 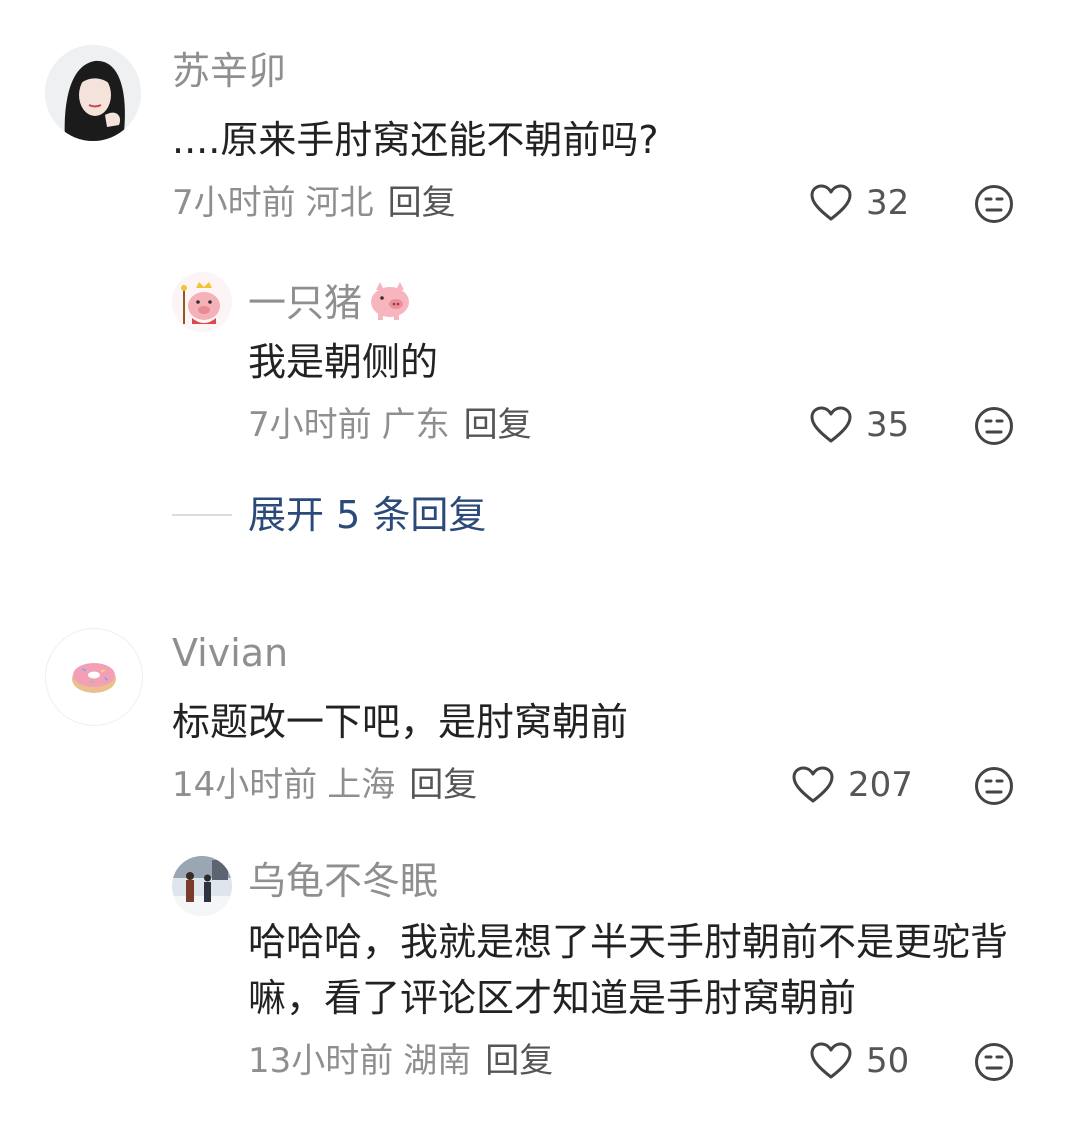 I want to click on girl-portrait-icon, so click(x=93, y=93).